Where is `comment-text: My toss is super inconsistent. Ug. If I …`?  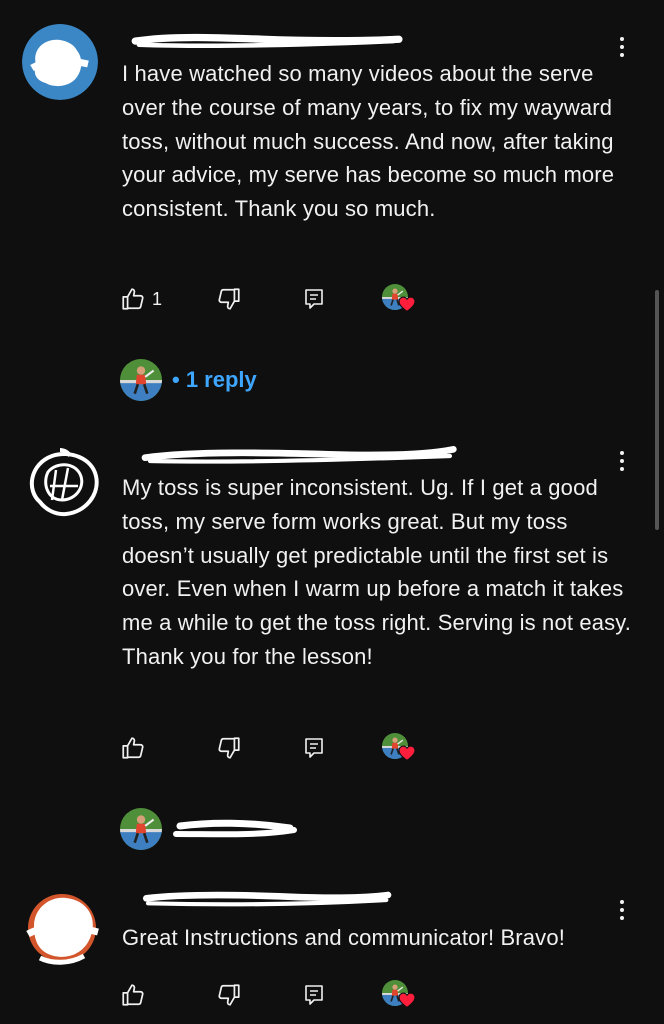 comment-text: My toss is super inconsistent. Ug. If I … is located at coordinates (377, 572).